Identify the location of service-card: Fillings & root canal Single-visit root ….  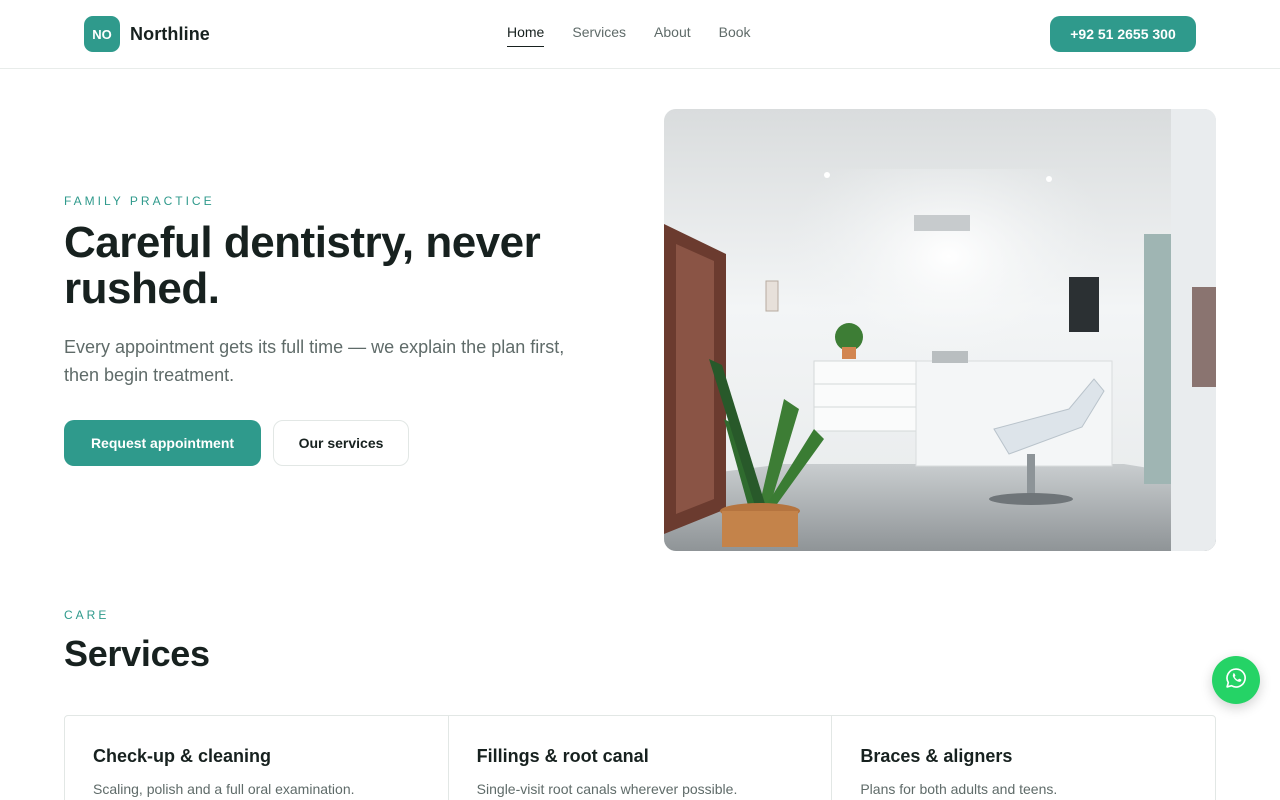
(641, 758).